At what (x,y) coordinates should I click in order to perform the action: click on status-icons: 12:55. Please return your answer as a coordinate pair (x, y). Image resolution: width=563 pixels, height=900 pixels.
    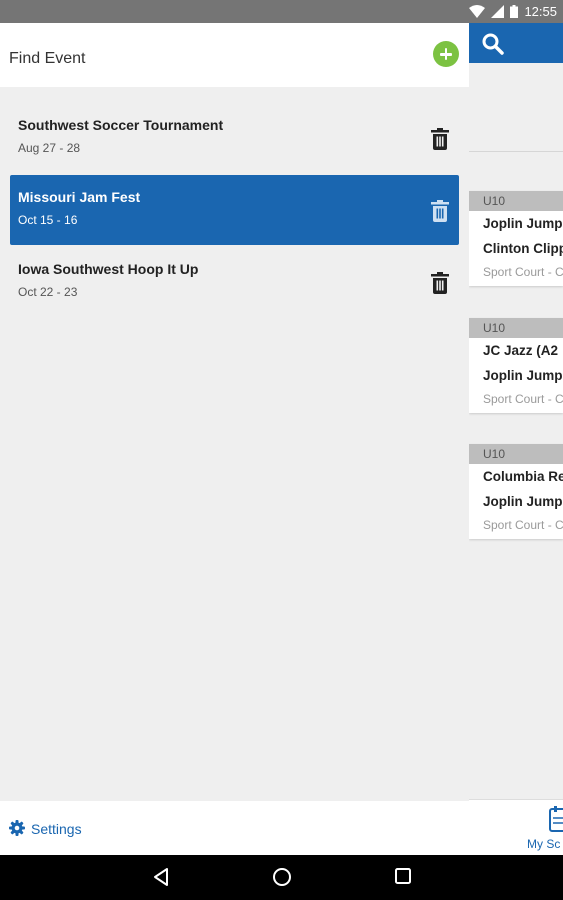
    Looking at the image, I should click on (513, 11).